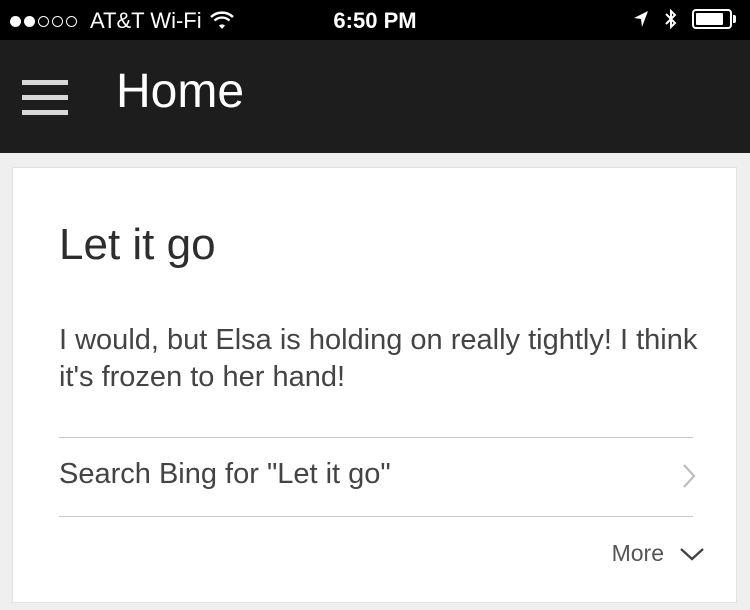 The height and width of the screenshot is (610, 750). Describe the element at coordinates (714, 19) in the screenshot. I see `battery-icon` at that location.